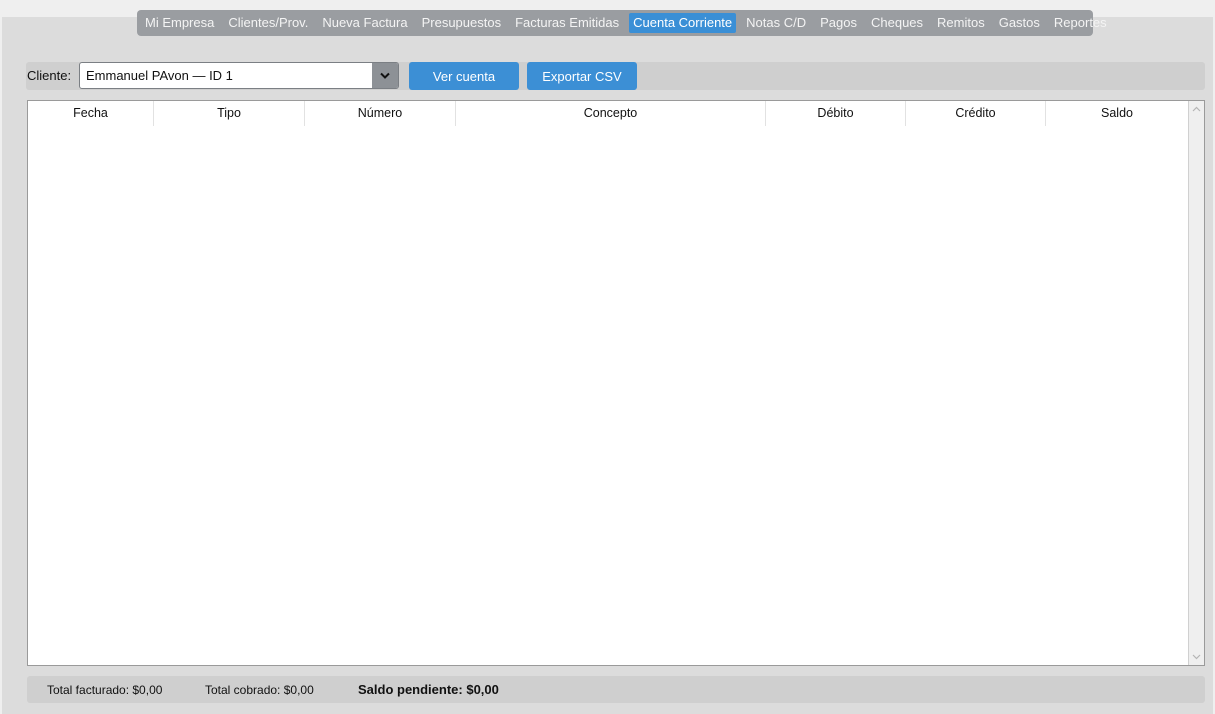  I want to click on column-header-debito: Débito, so click(836, 113).